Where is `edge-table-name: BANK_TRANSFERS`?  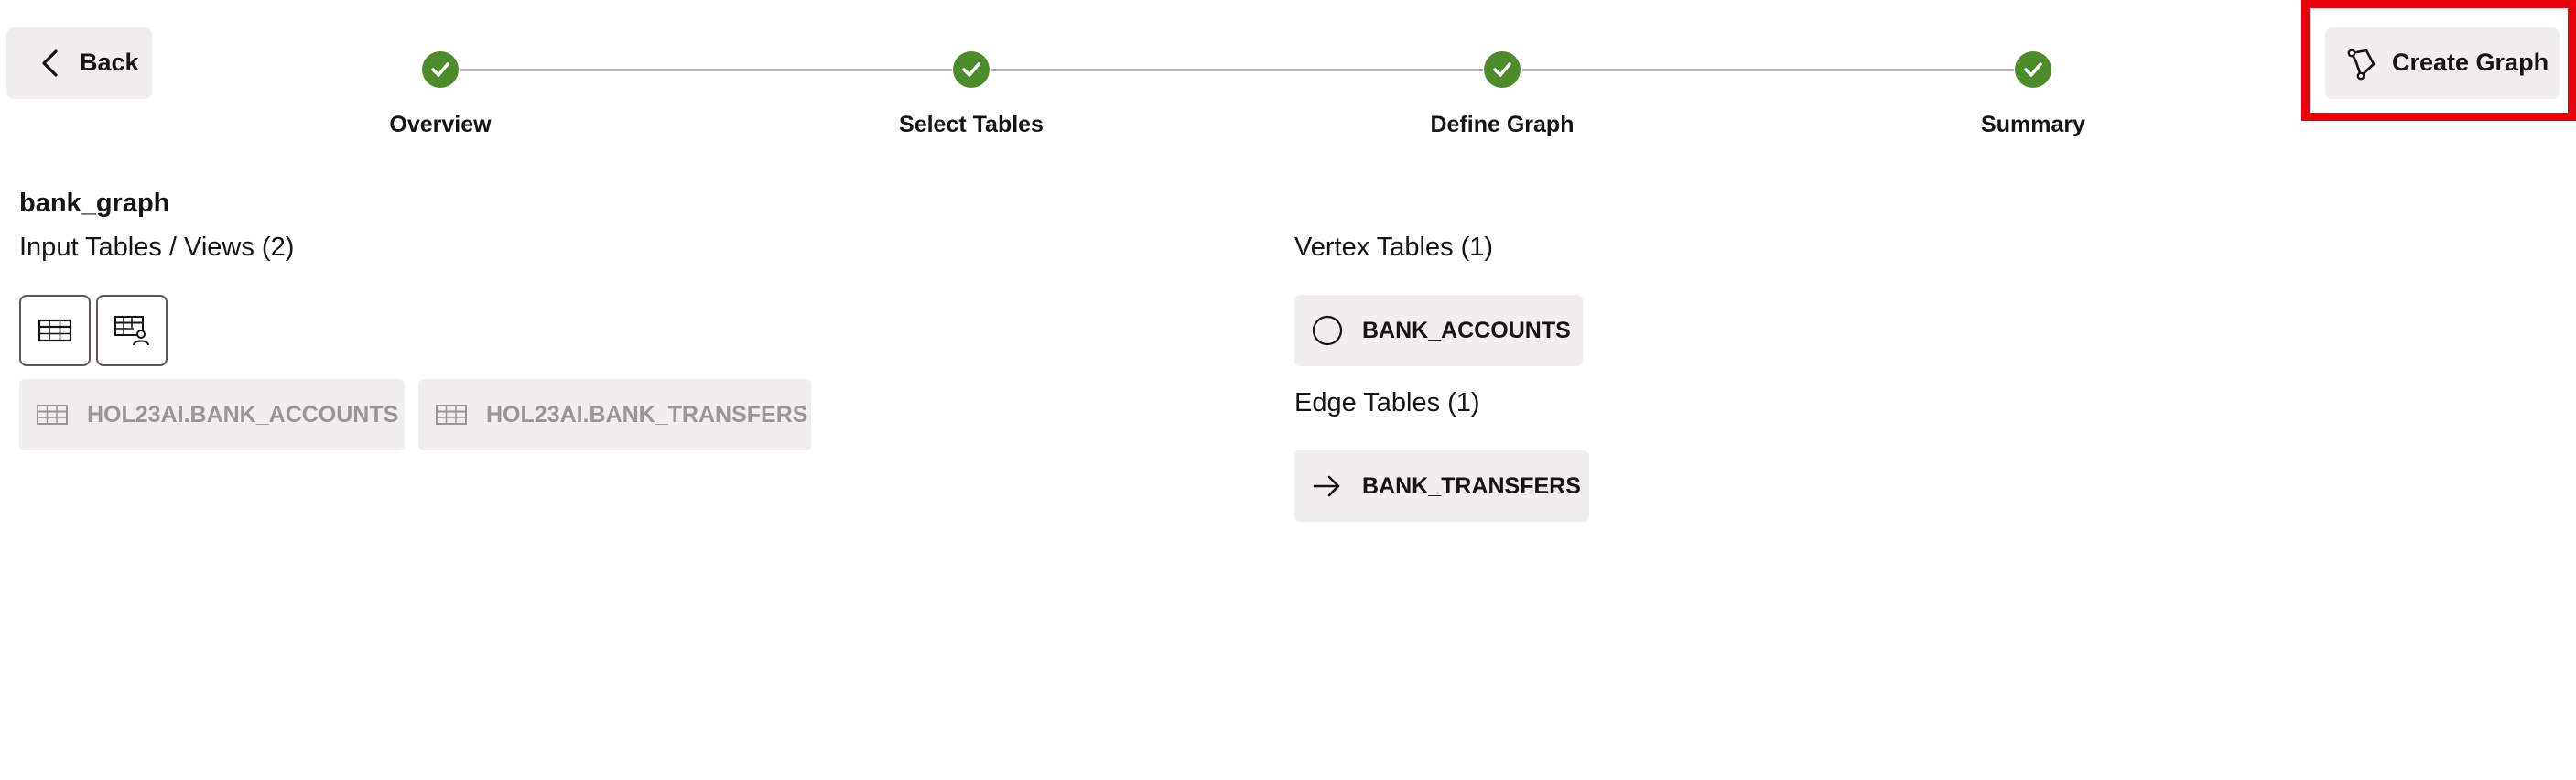
edge-table-name: BANK_TRANSFERS is located at coordinates (1472, 485).